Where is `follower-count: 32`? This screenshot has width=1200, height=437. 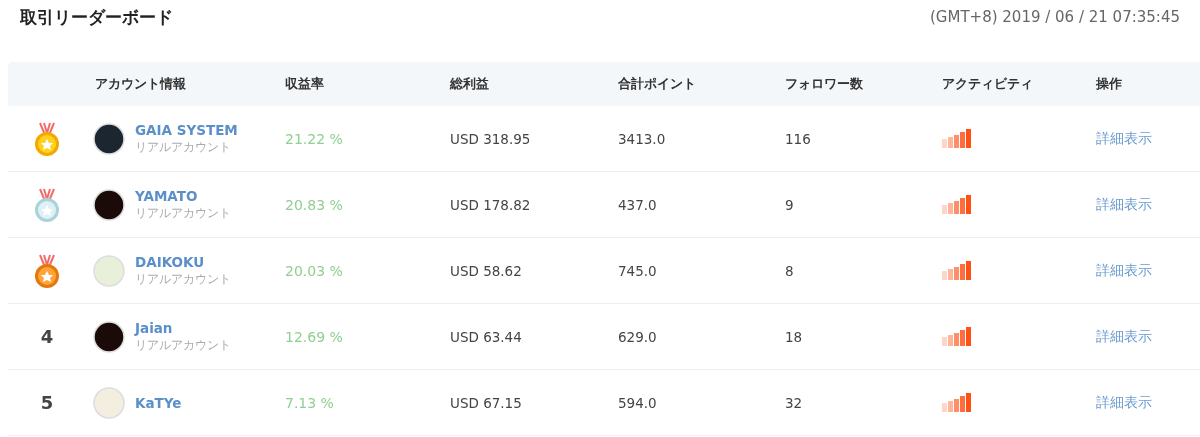
follower-count: 32 is located at coordinates (794, 402).